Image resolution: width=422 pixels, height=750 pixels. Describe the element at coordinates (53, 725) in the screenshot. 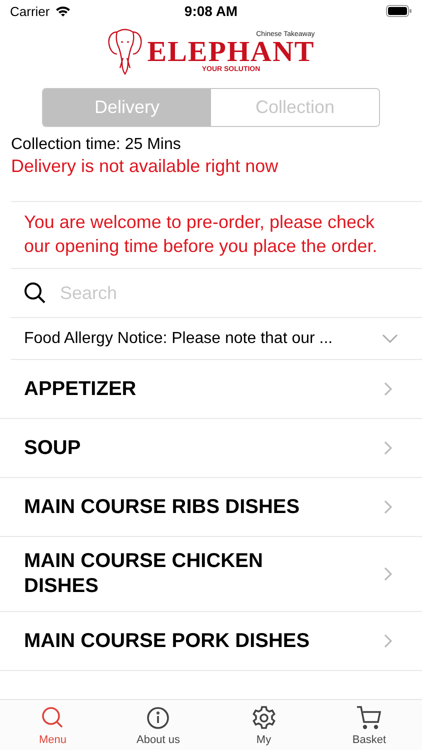

I see `tab-bar-item: Menu` at that location.